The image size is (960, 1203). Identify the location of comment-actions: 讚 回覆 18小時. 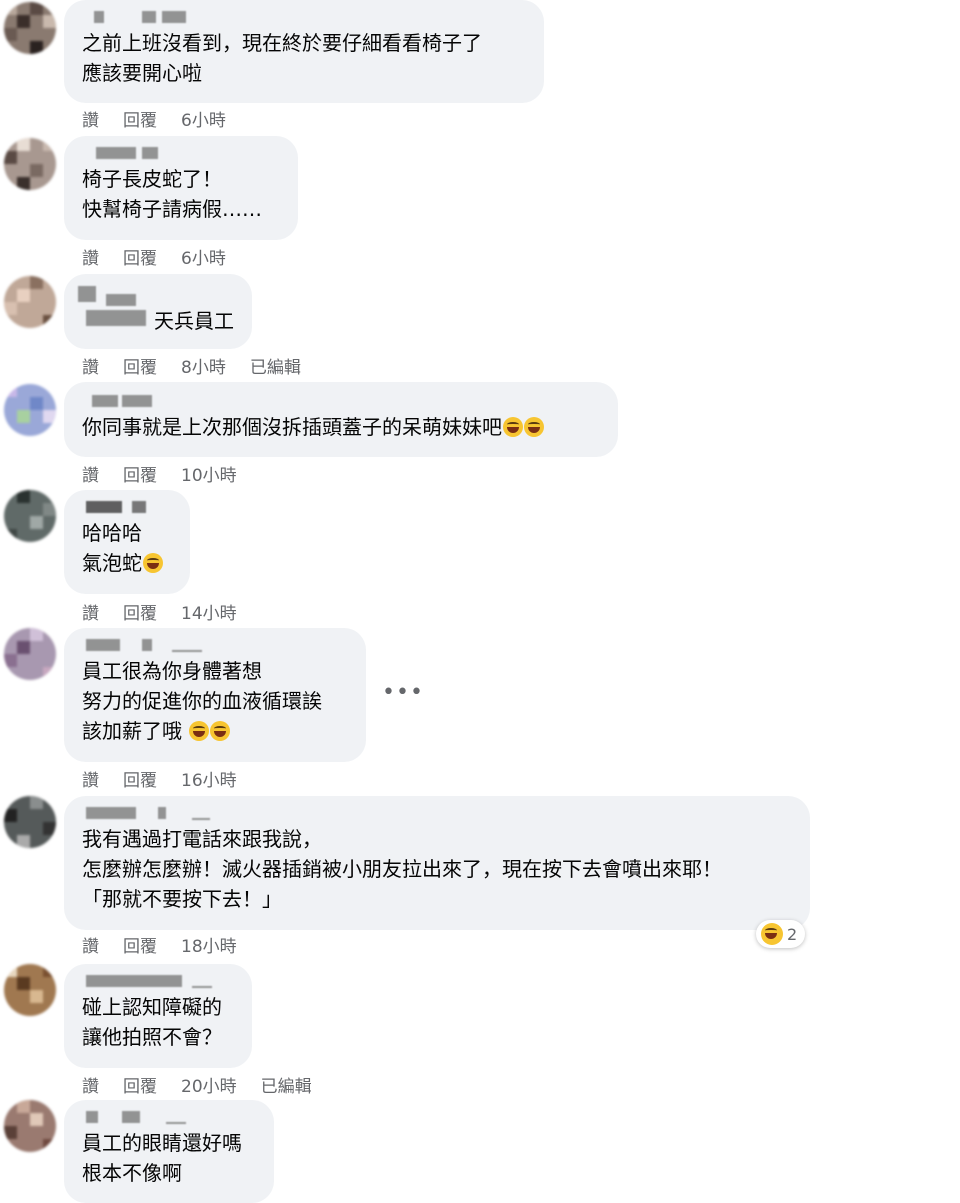
(159, 944).